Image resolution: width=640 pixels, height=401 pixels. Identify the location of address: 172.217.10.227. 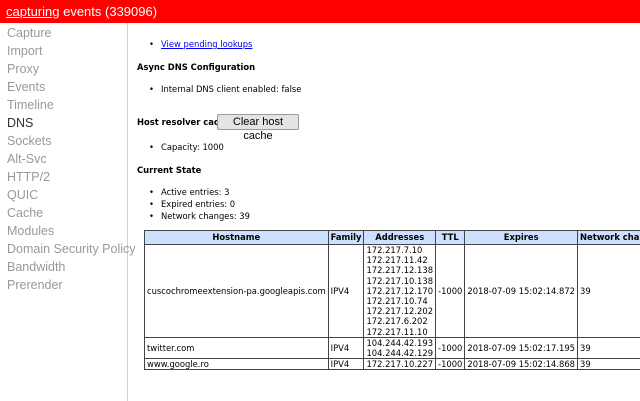
(400, 364).